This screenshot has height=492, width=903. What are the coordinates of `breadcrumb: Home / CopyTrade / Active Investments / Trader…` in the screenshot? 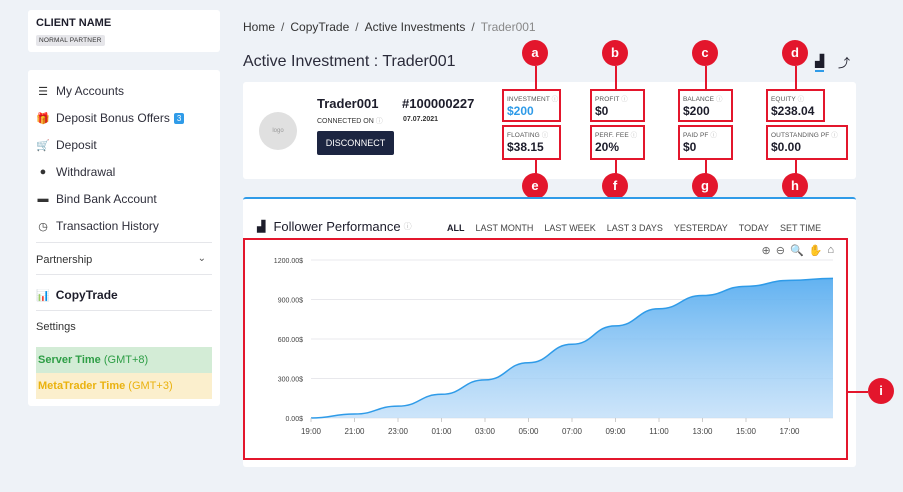 It's located at (389, 27).